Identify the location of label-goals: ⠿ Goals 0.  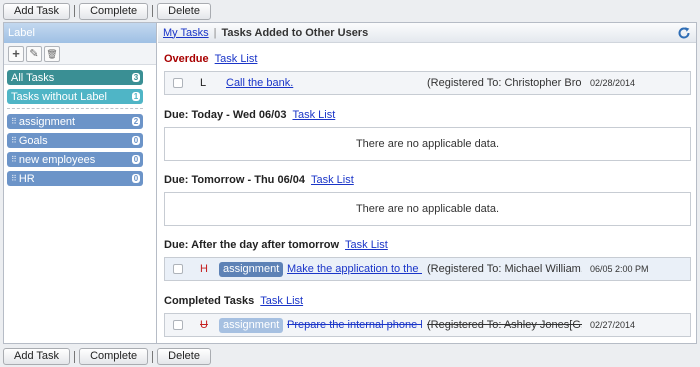
(75, 140).